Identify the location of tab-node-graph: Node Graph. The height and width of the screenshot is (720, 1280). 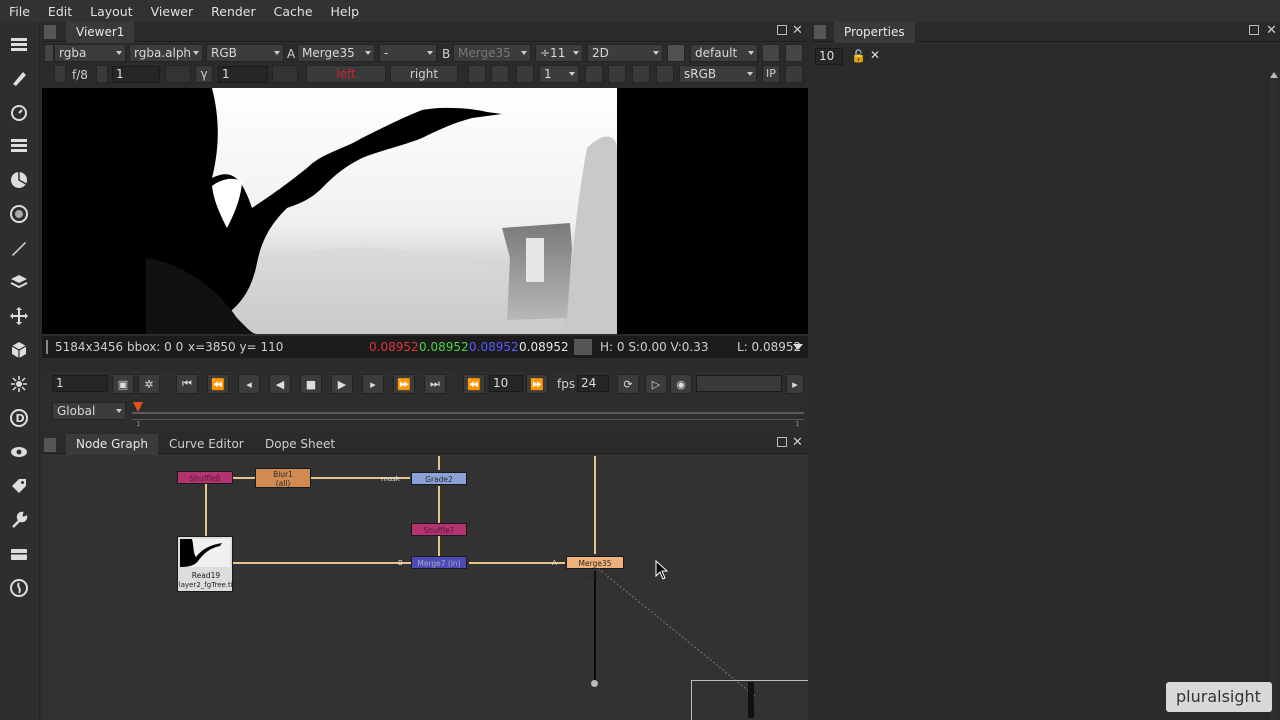
(112, 444).